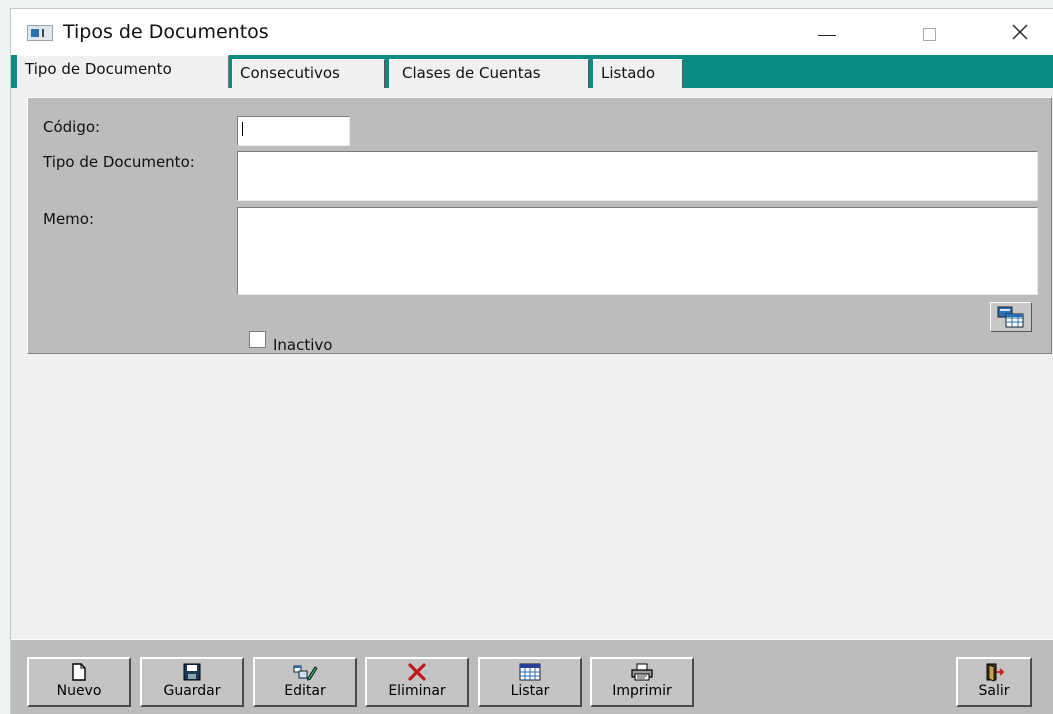 Image resolution: width=1053 pixels, height=714 pixels. I want to click on tab-clases-de-cuentas: Clases de Cuentas, so click(489, 73).